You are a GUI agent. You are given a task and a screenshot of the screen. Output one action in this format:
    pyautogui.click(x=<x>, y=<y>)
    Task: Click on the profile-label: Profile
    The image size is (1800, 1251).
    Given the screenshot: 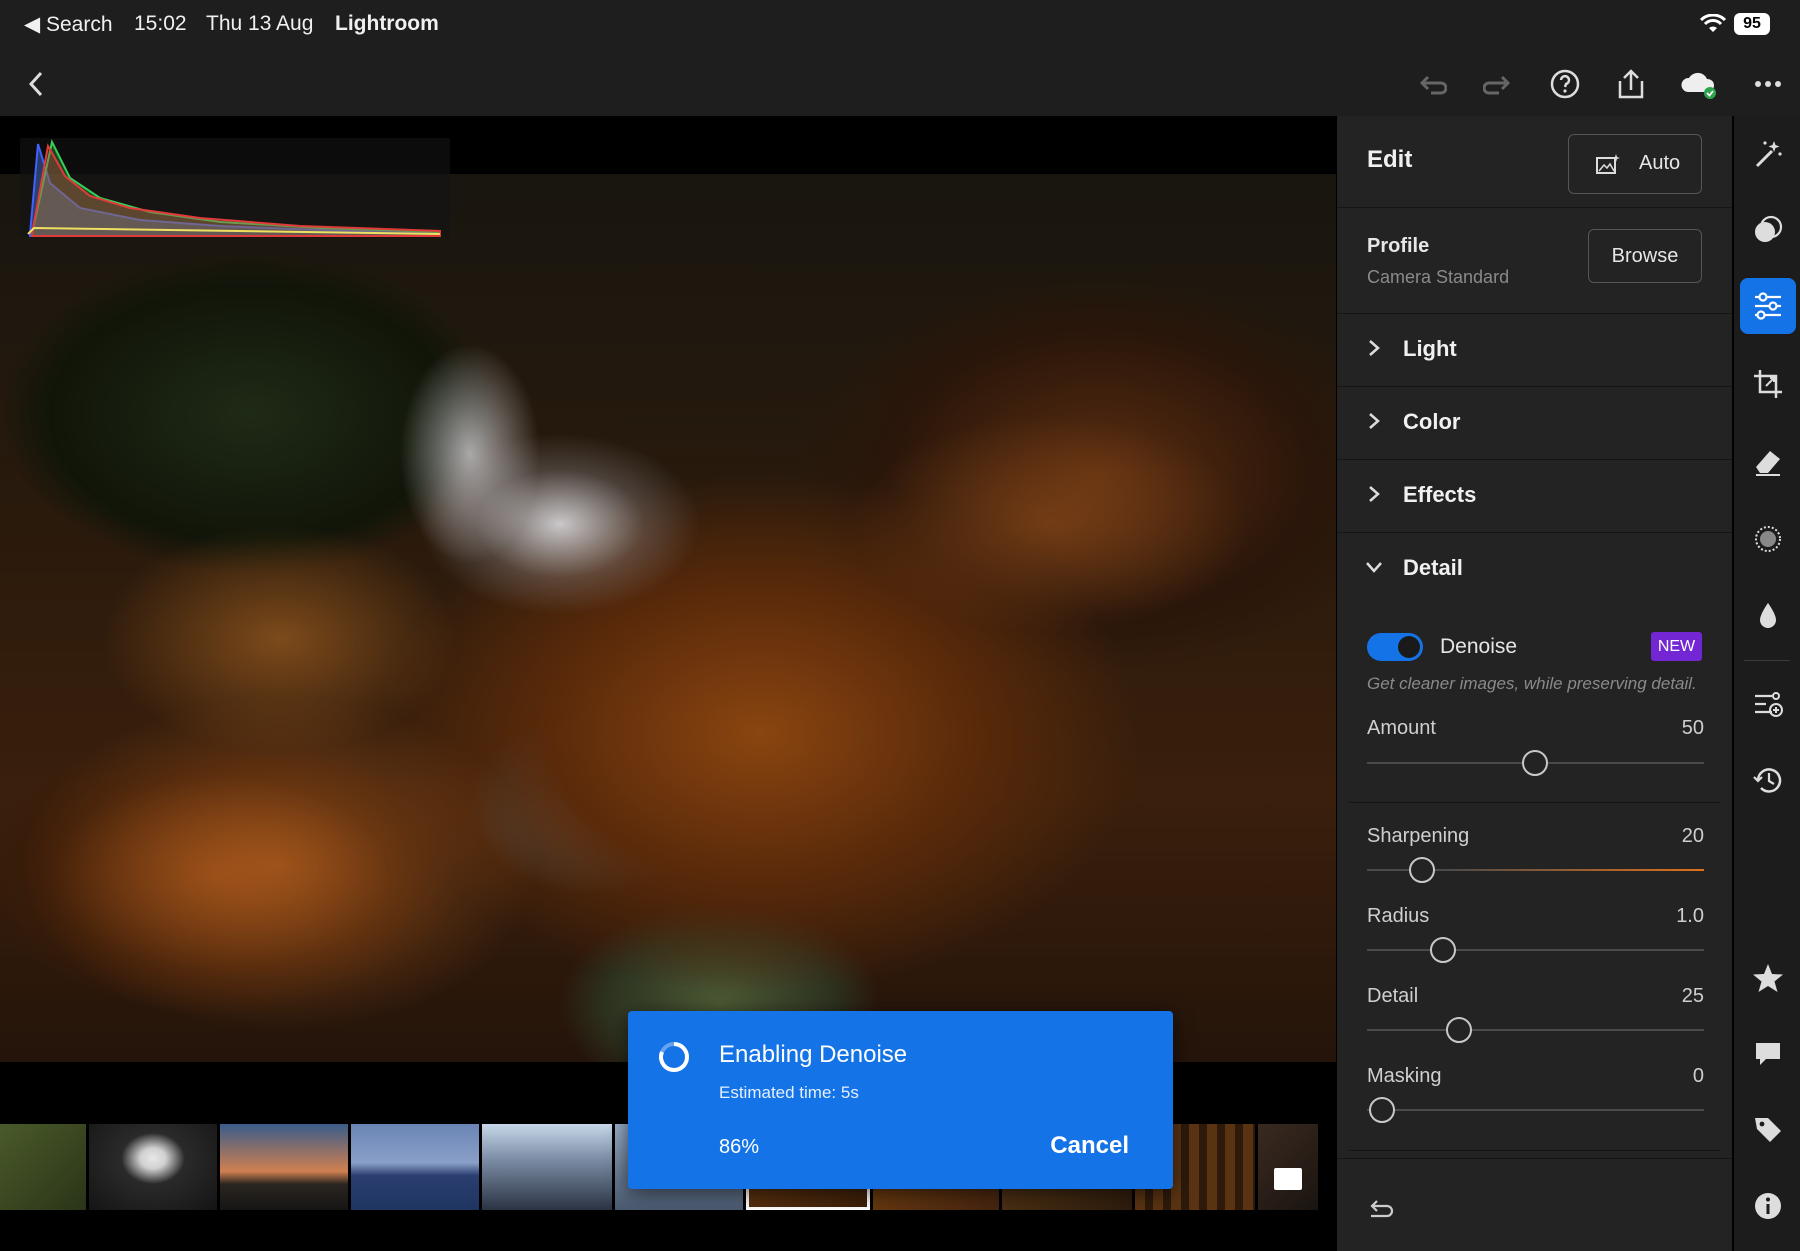 What is the action you would take?
    pyautogui.click(x=1398, y=246)
    